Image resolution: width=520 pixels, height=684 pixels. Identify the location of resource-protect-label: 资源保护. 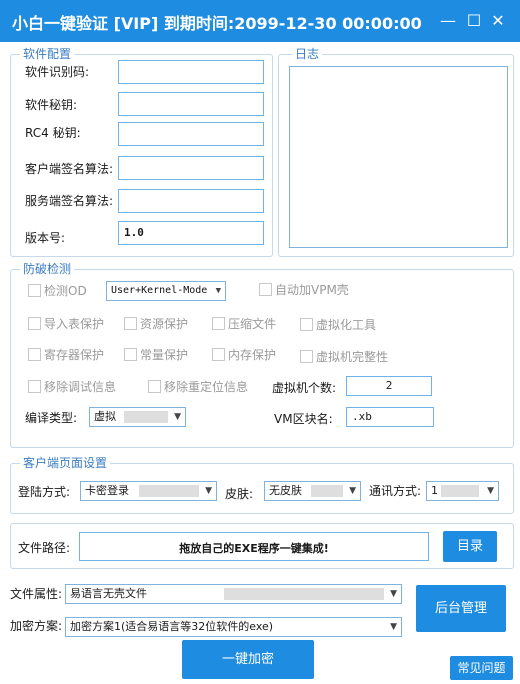
(164, 324).